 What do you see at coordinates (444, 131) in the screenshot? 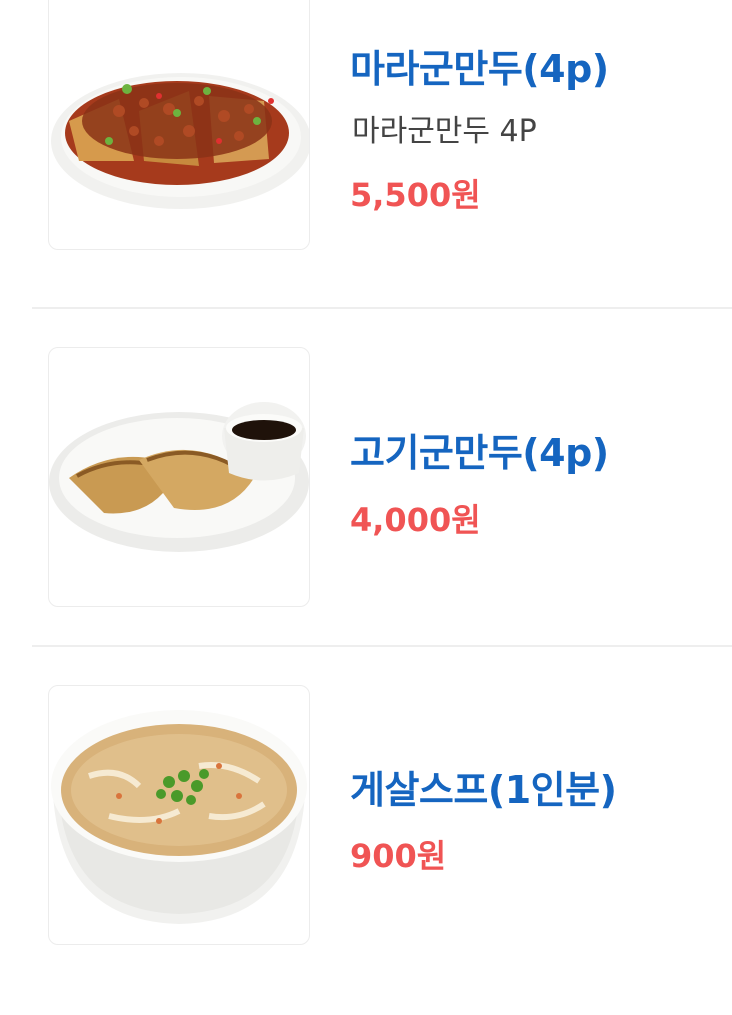
I see `menu-item-description: 마라군만두 4P` at bounding box center [444, 131].